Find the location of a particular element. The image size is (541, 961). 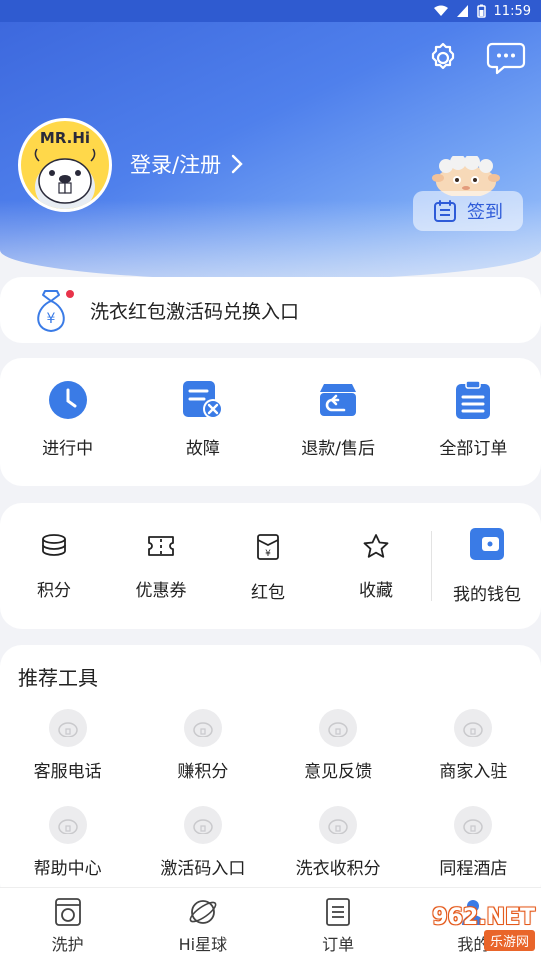

coupon-icon is located at coordinates (161, 546).